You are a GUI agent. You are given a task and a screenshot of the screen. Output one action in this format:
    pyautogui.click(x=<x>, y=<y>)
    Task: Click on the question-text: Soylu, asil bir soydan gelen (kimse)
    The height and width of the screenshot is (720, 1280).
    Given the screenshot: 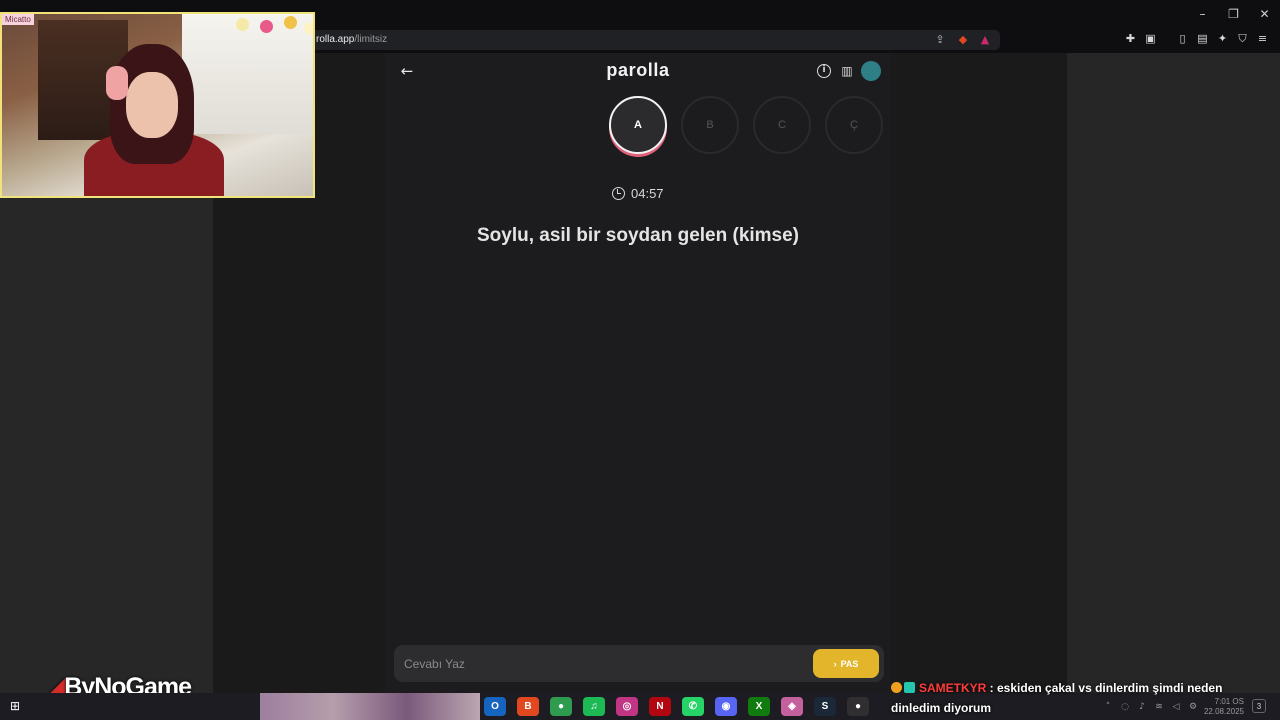 What is the action you would take?
    pyautogui.click(x=638, y=235)
    